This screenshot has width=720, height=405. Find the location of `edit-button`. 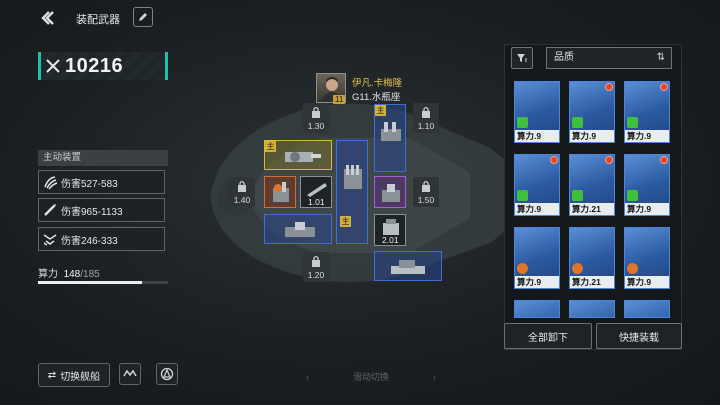

edit-button is located at coordinates (143, 17).